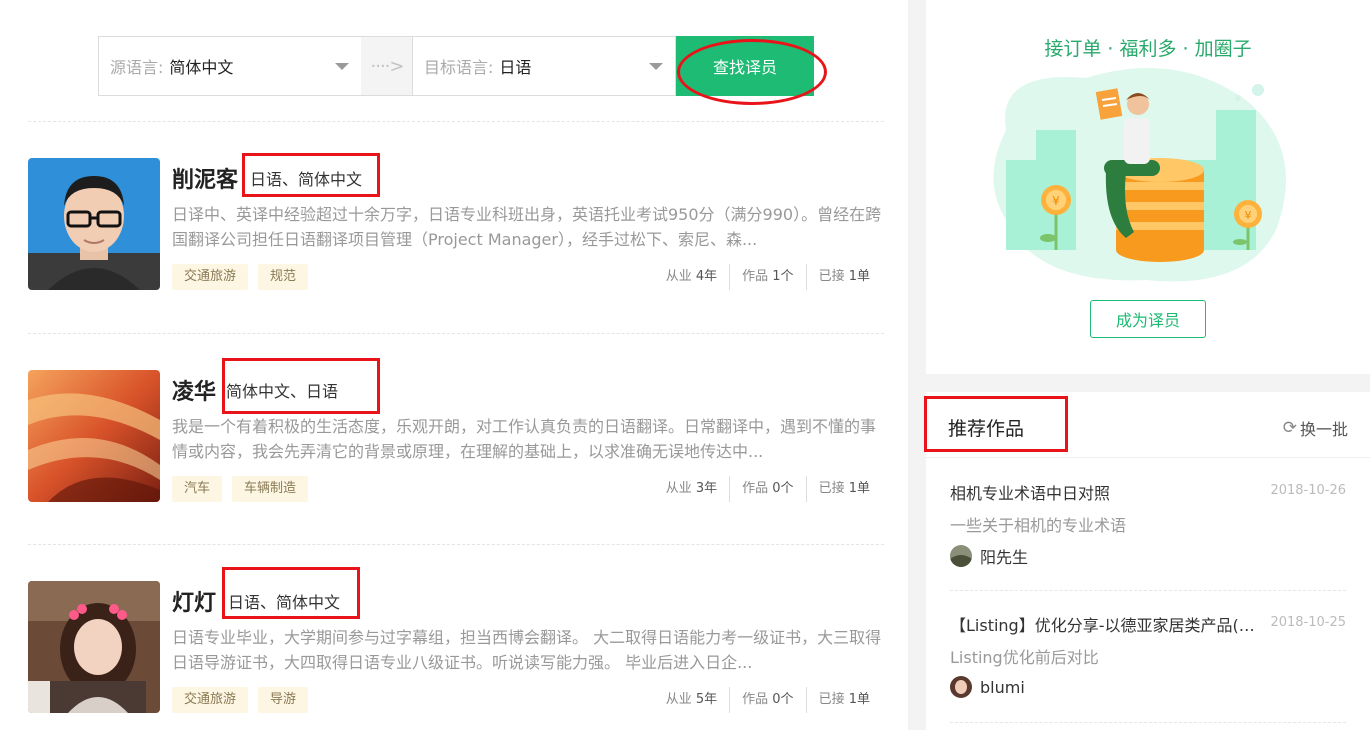 The height and width of the screenshot is (730, 1370). I want to click on work-title: 相机专业术语中日对照, so click(1110, 492).